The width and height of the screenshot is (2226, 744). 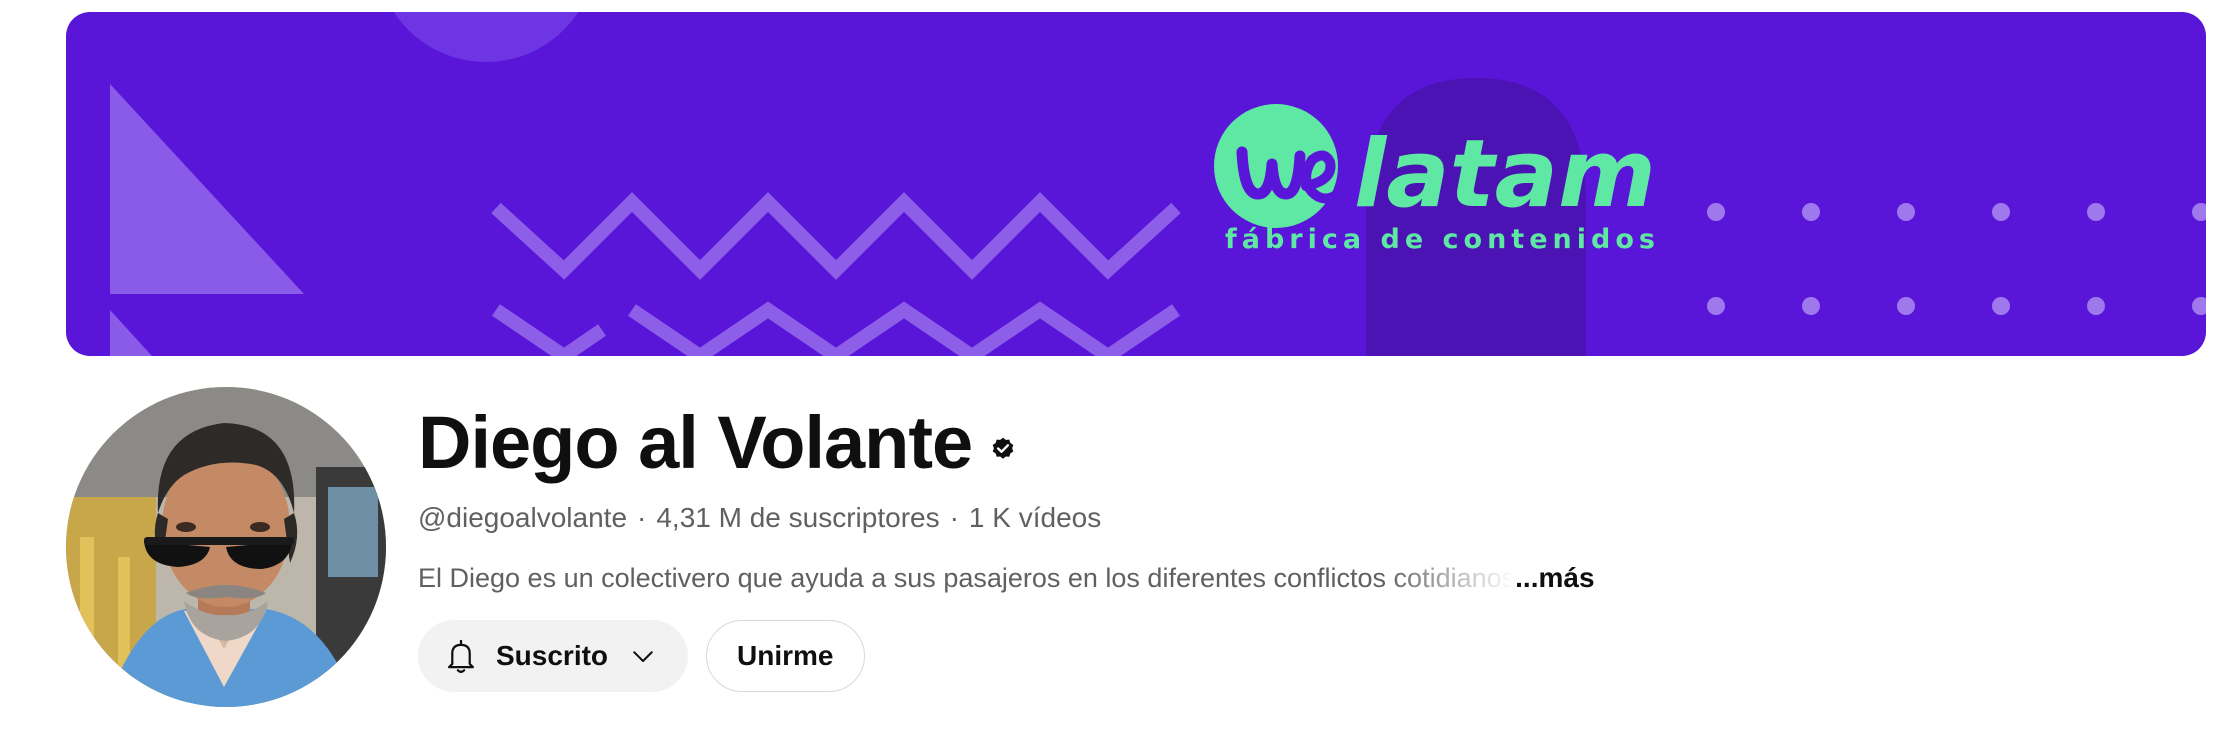 What do you see at coordinates (461, 656) in the screenshot?
I see `bell-icon` at bounding box center [461, 656].